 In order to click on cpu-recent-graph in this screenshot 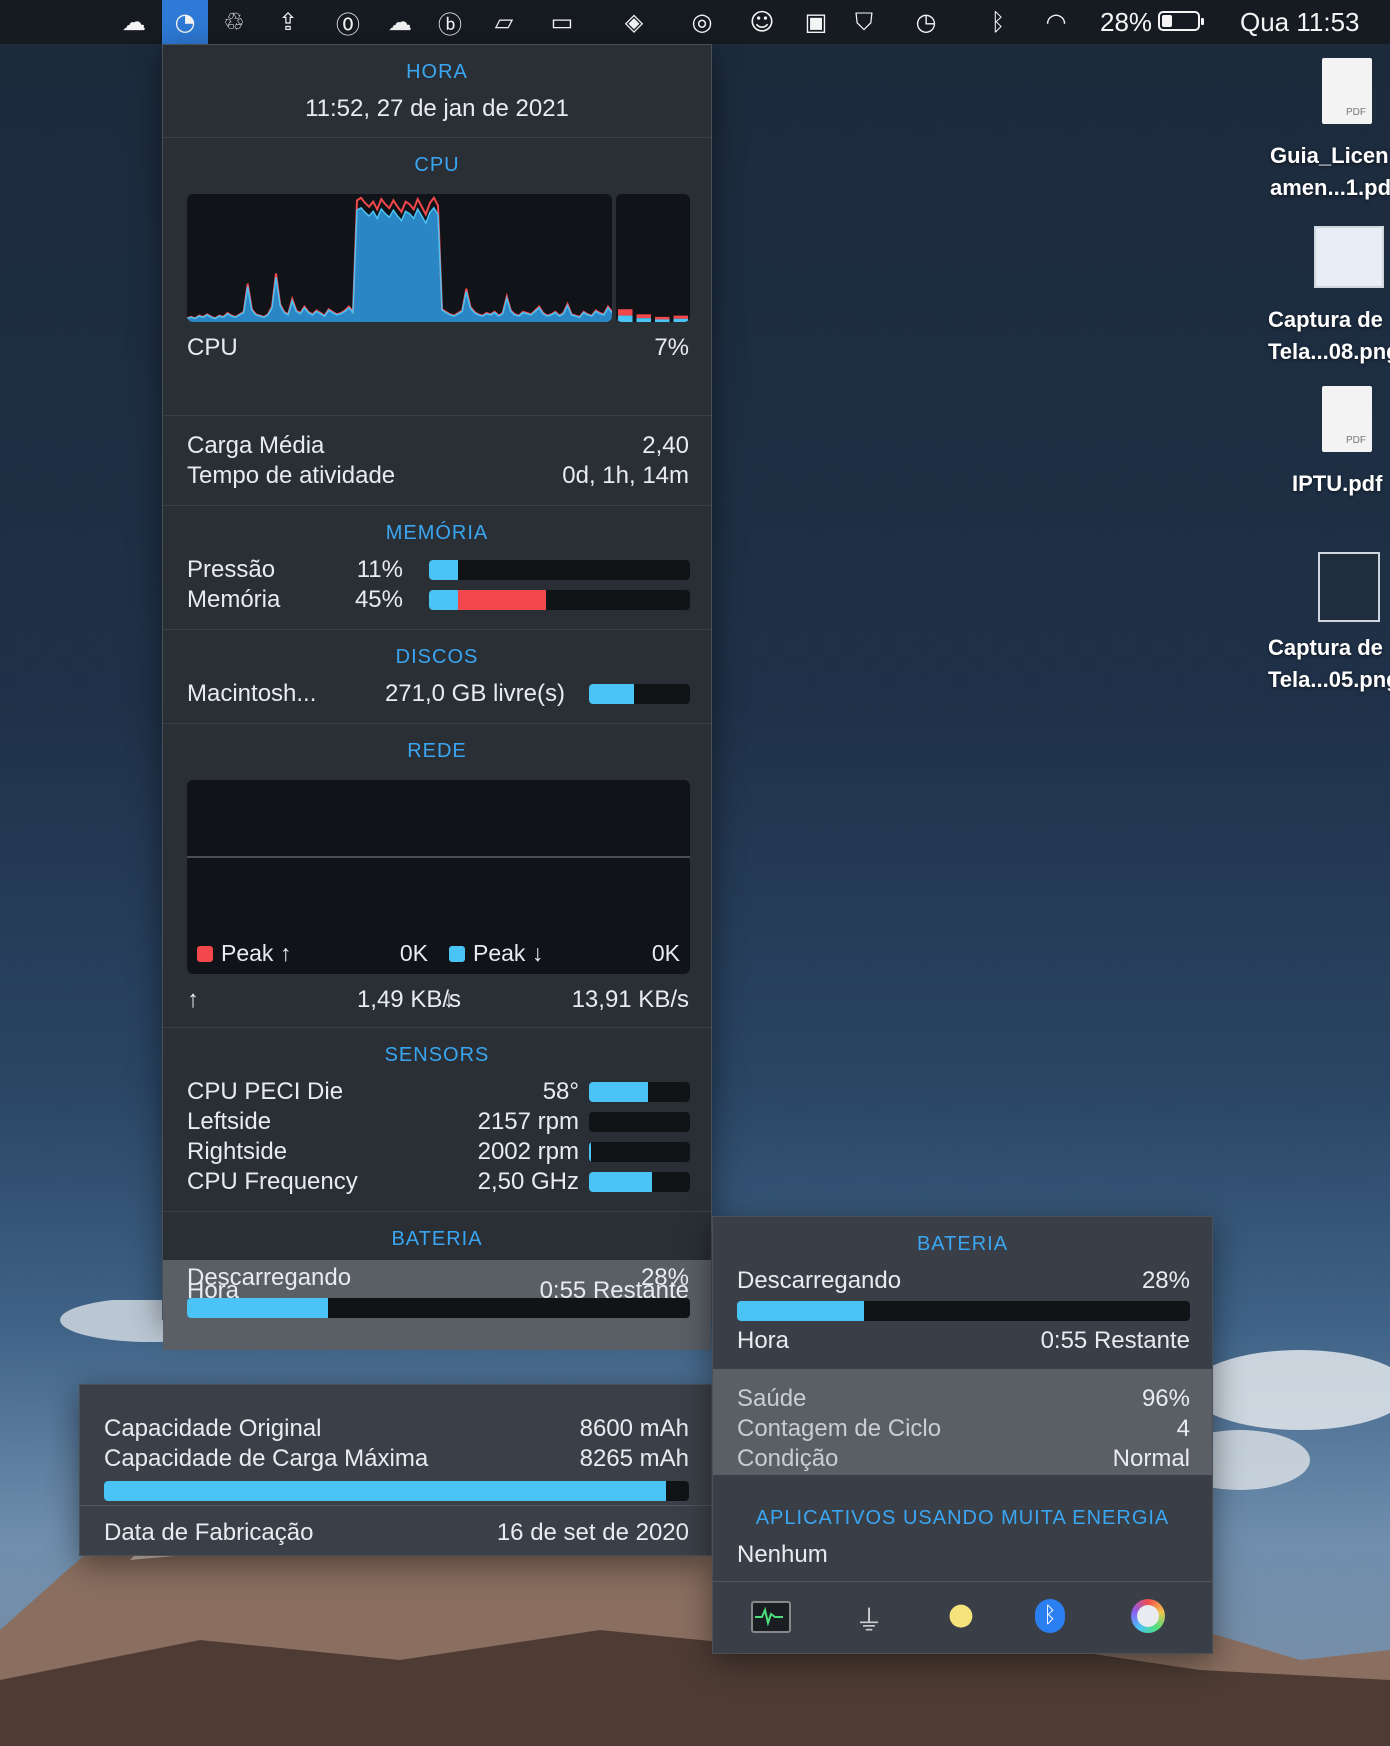, I will do `click(653, 258)`.